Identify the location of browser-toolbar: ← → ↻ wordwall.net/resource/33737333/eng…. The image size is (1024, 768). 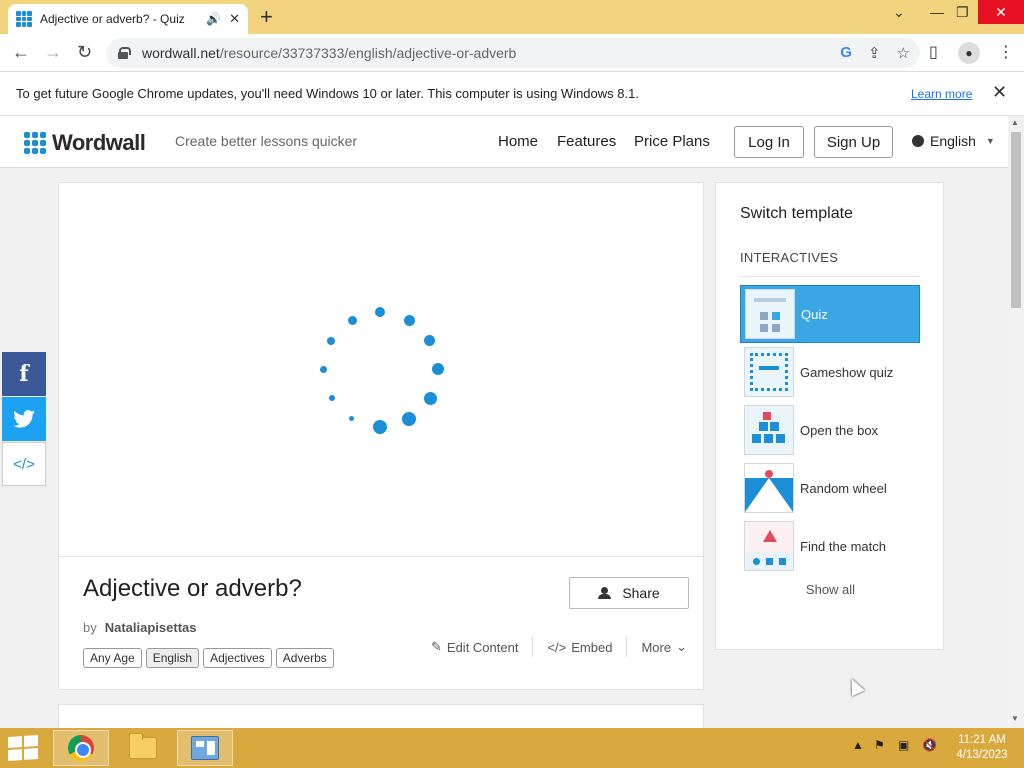
(512, 53).